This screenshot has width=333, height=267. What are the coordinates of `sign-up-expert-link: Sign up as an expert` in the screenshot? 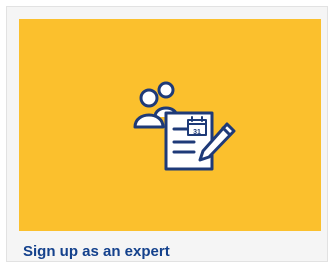 It's located at (96, 251).